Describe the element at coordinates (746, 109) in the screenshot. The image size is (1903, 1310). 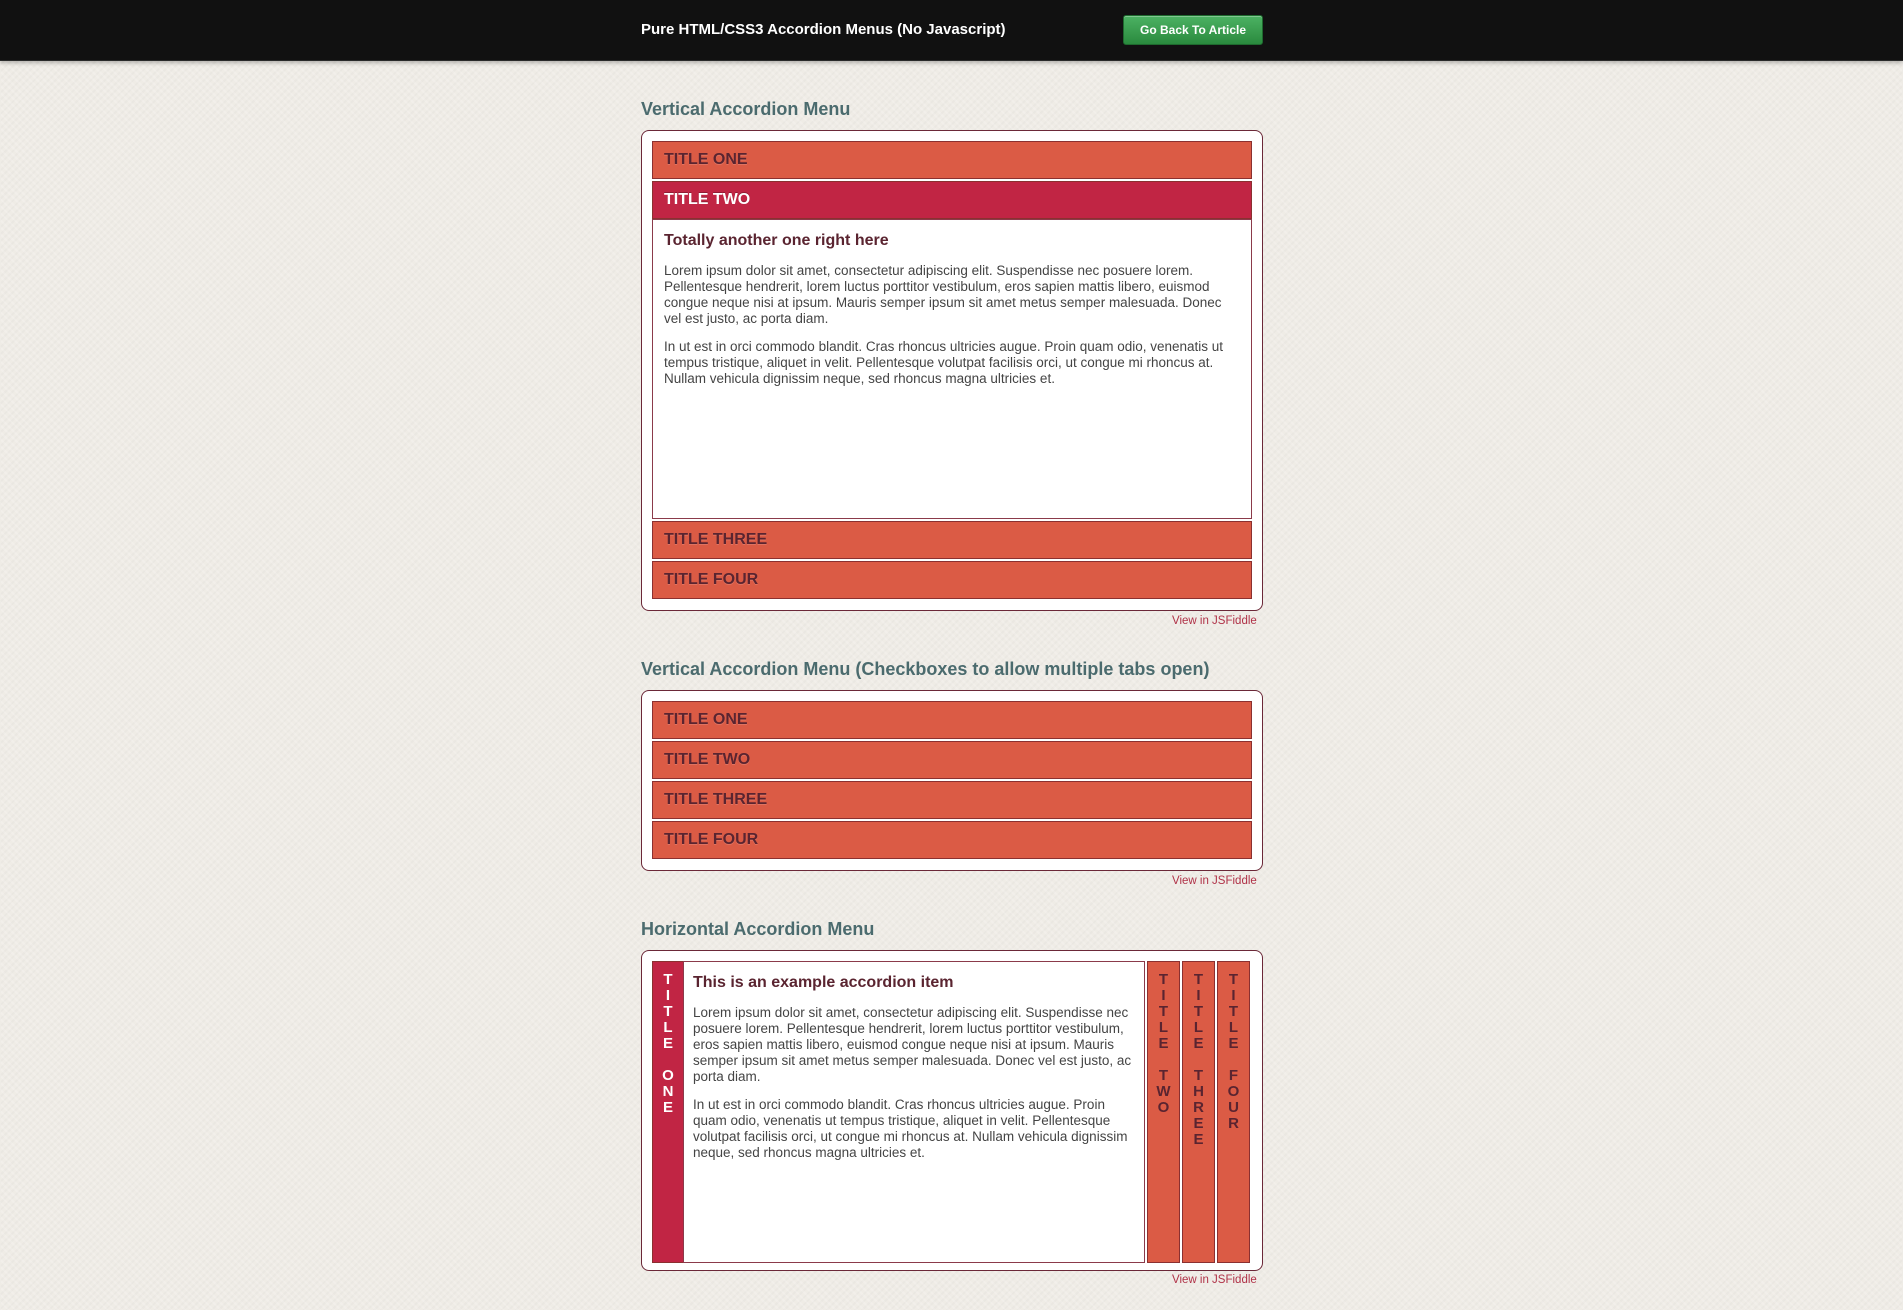
I see `section-title-vertical: Vertical Accordion Menu` at that location.